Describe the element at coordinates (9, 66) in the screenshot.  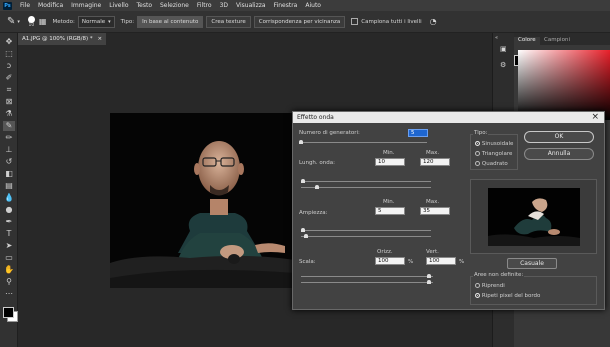
I see `lasso-tool-icon: ↄ` at that location.